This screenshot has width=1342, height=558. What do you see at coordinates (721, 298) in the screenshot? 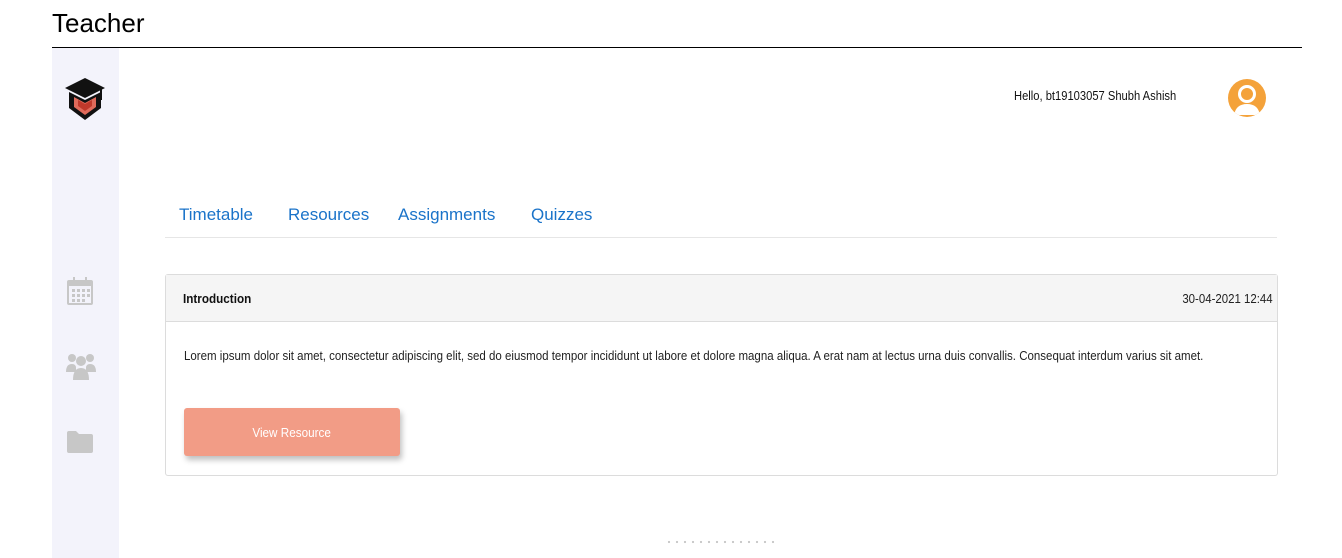
I see `resource-card-header: Introduction 30-04-2021 12:44` at bounding box center [721, 298].